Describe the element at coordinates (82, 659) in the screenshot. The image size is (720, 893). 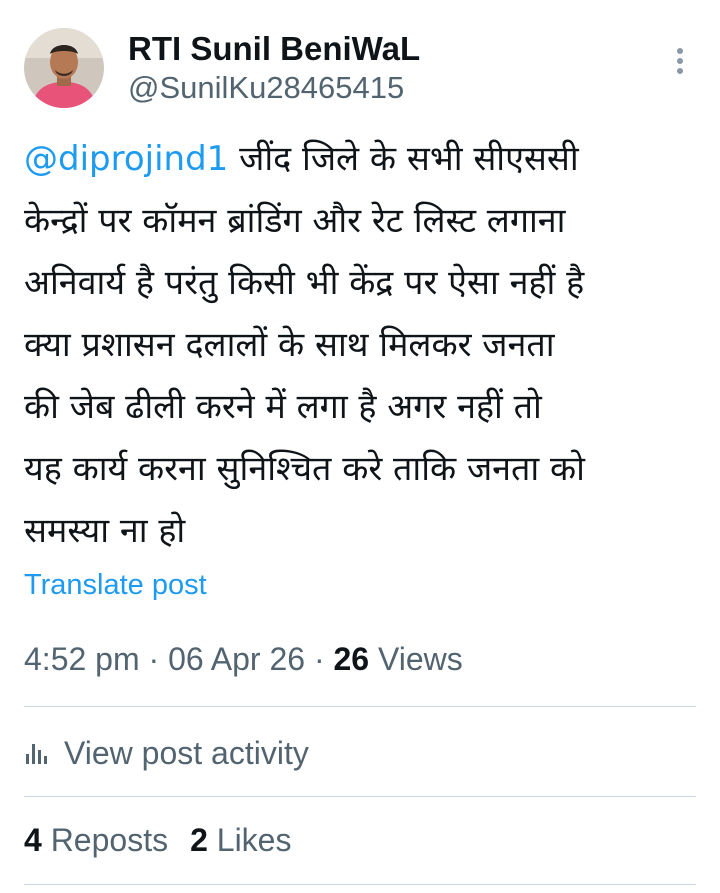
I see `post-time: 4:52 pm` at that location.